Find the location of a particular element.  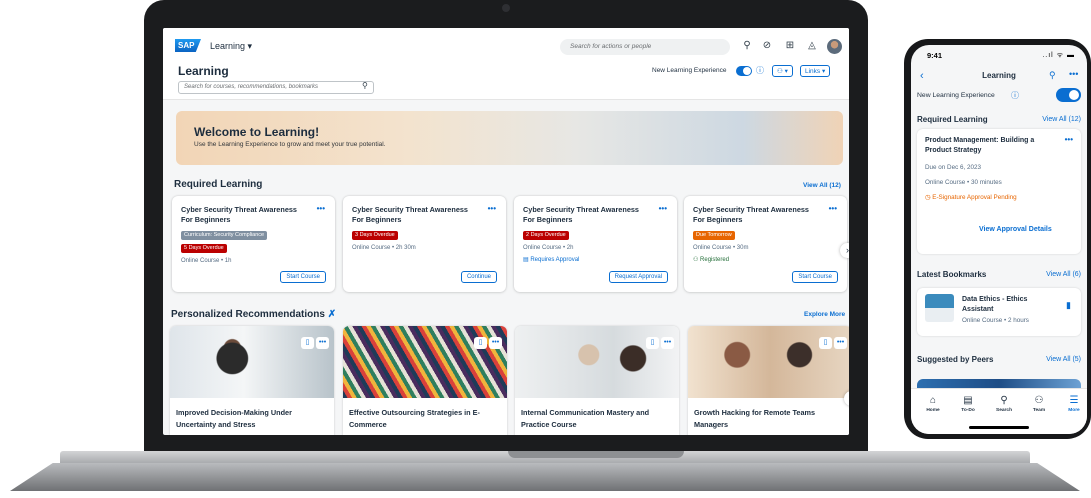

clipboard-icon: ▤ is located at coordinates (968, 400).